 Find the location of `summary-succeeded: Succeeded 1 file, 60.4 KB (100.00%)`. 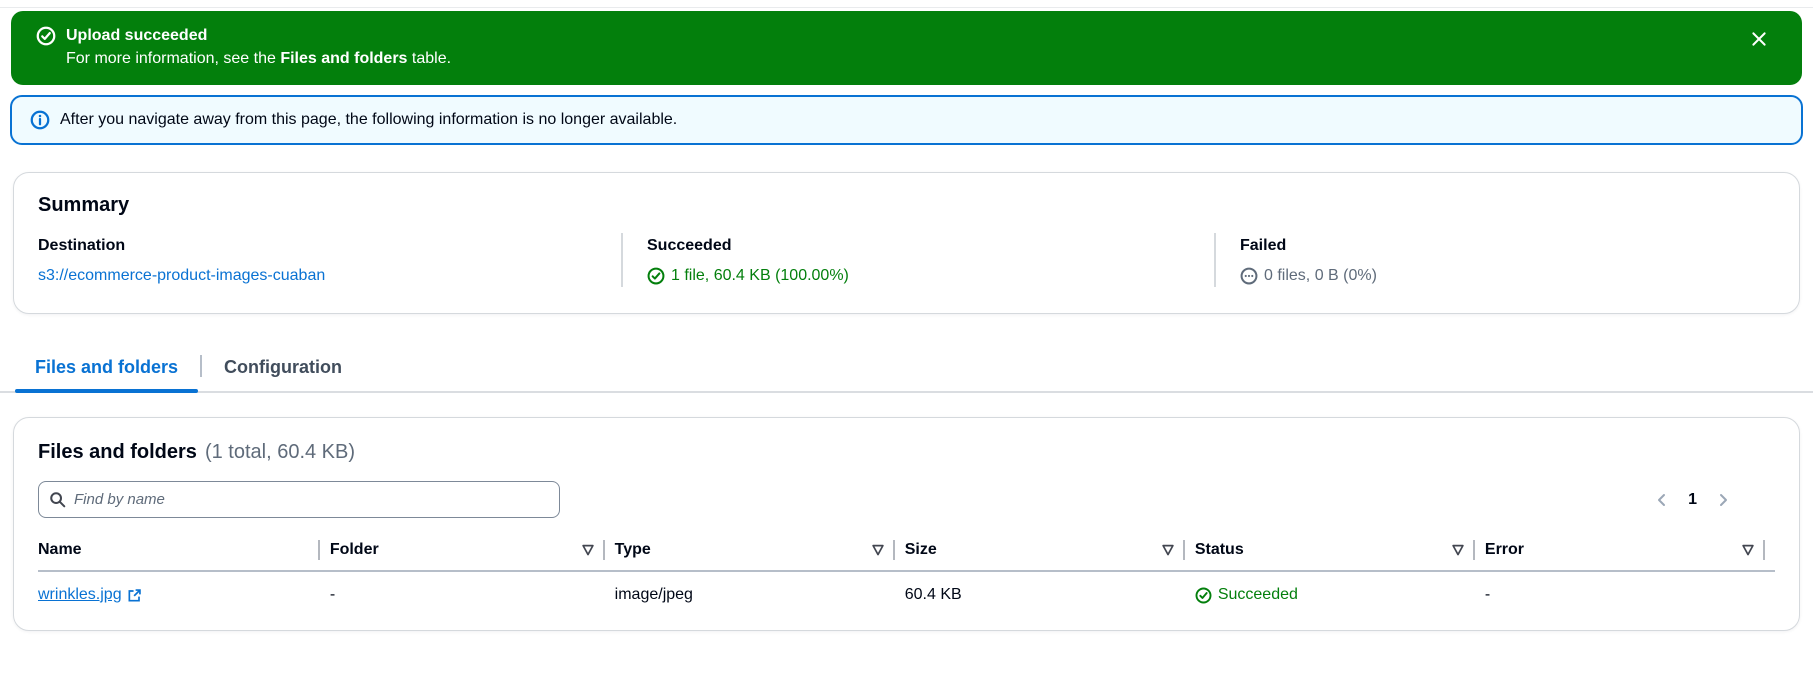

summary-succeeded: Succeeded 1 file, 60.4 KB (100.00%) is located at coordinates (917, 260).